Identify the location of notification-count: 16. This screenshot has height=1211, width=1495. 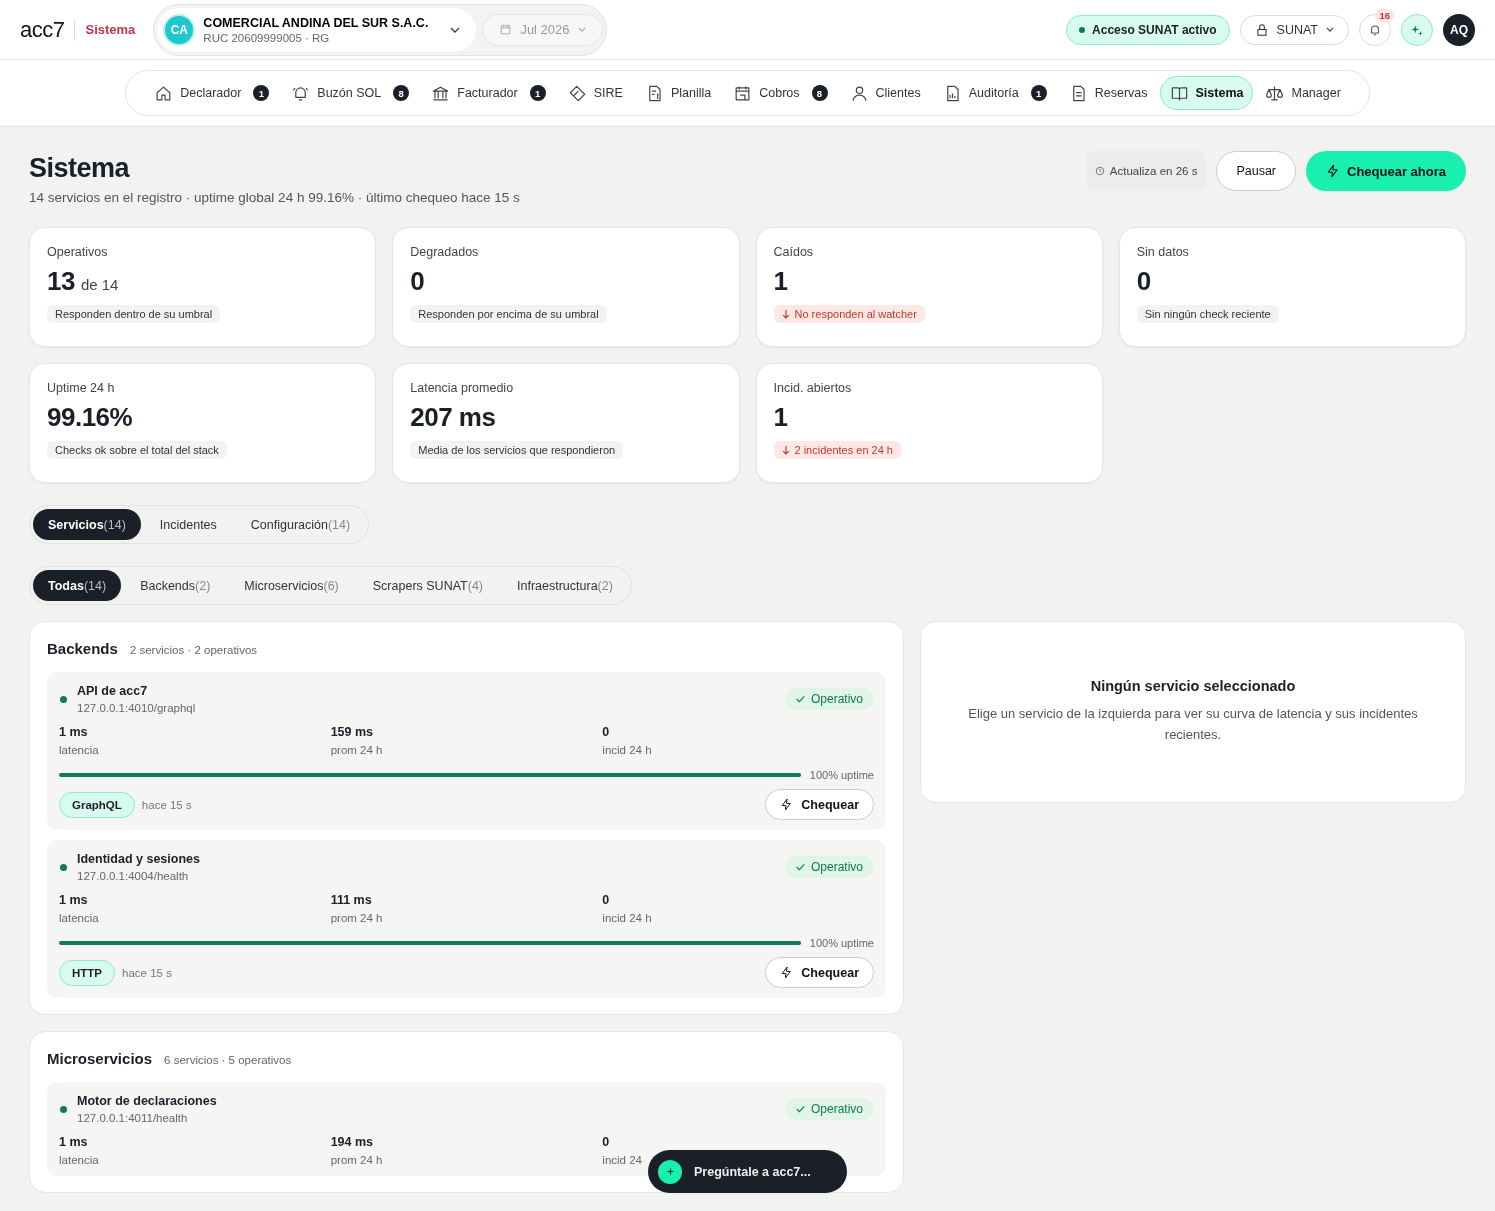
(1384, 15).